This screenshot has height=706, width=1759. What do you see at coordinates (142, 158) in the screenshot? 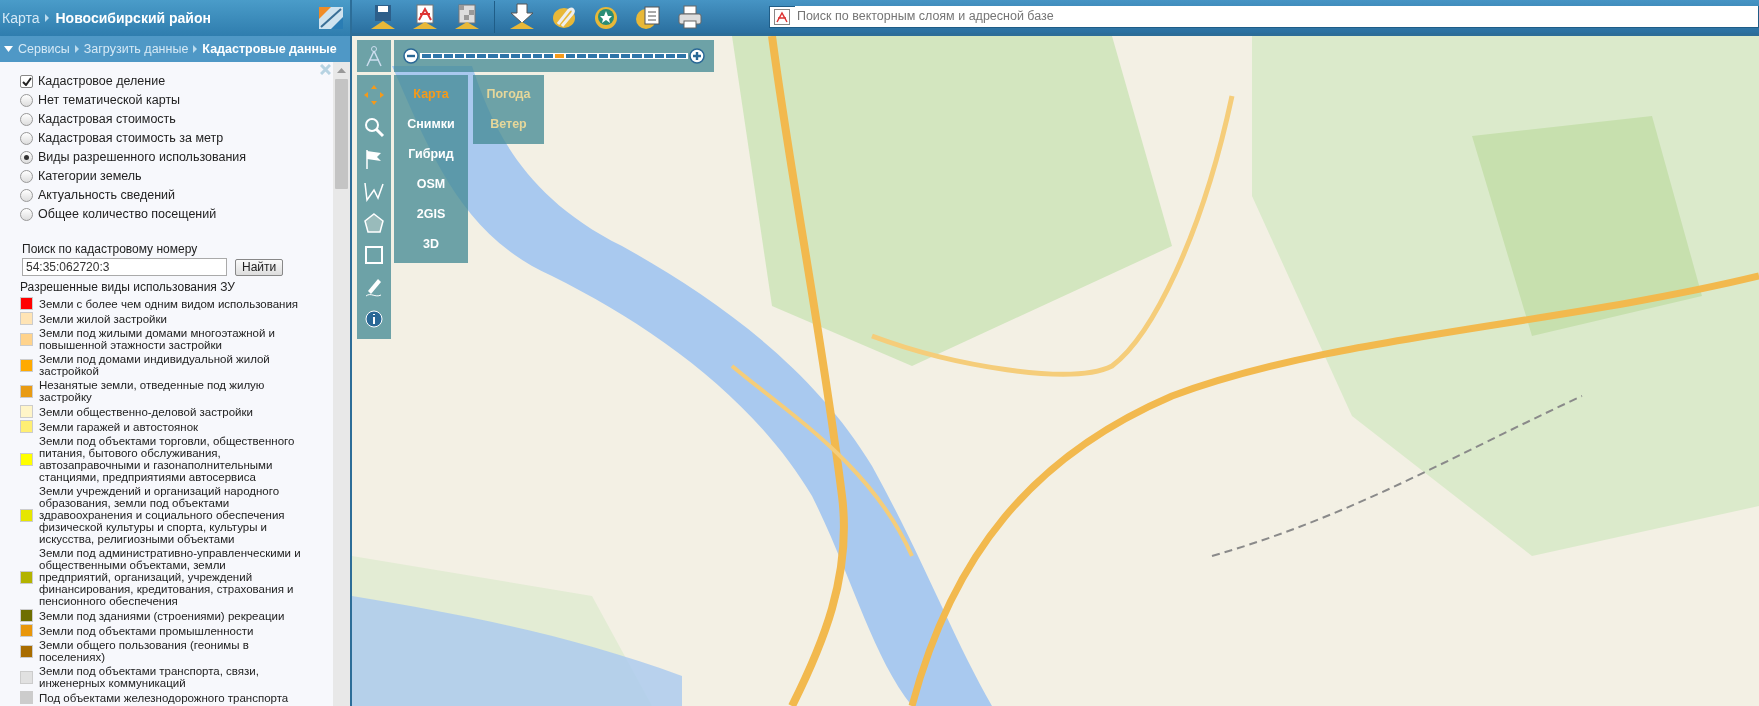
I see `layer-option-label: Виды разрешенного использования` at bounding box center [142, 158].